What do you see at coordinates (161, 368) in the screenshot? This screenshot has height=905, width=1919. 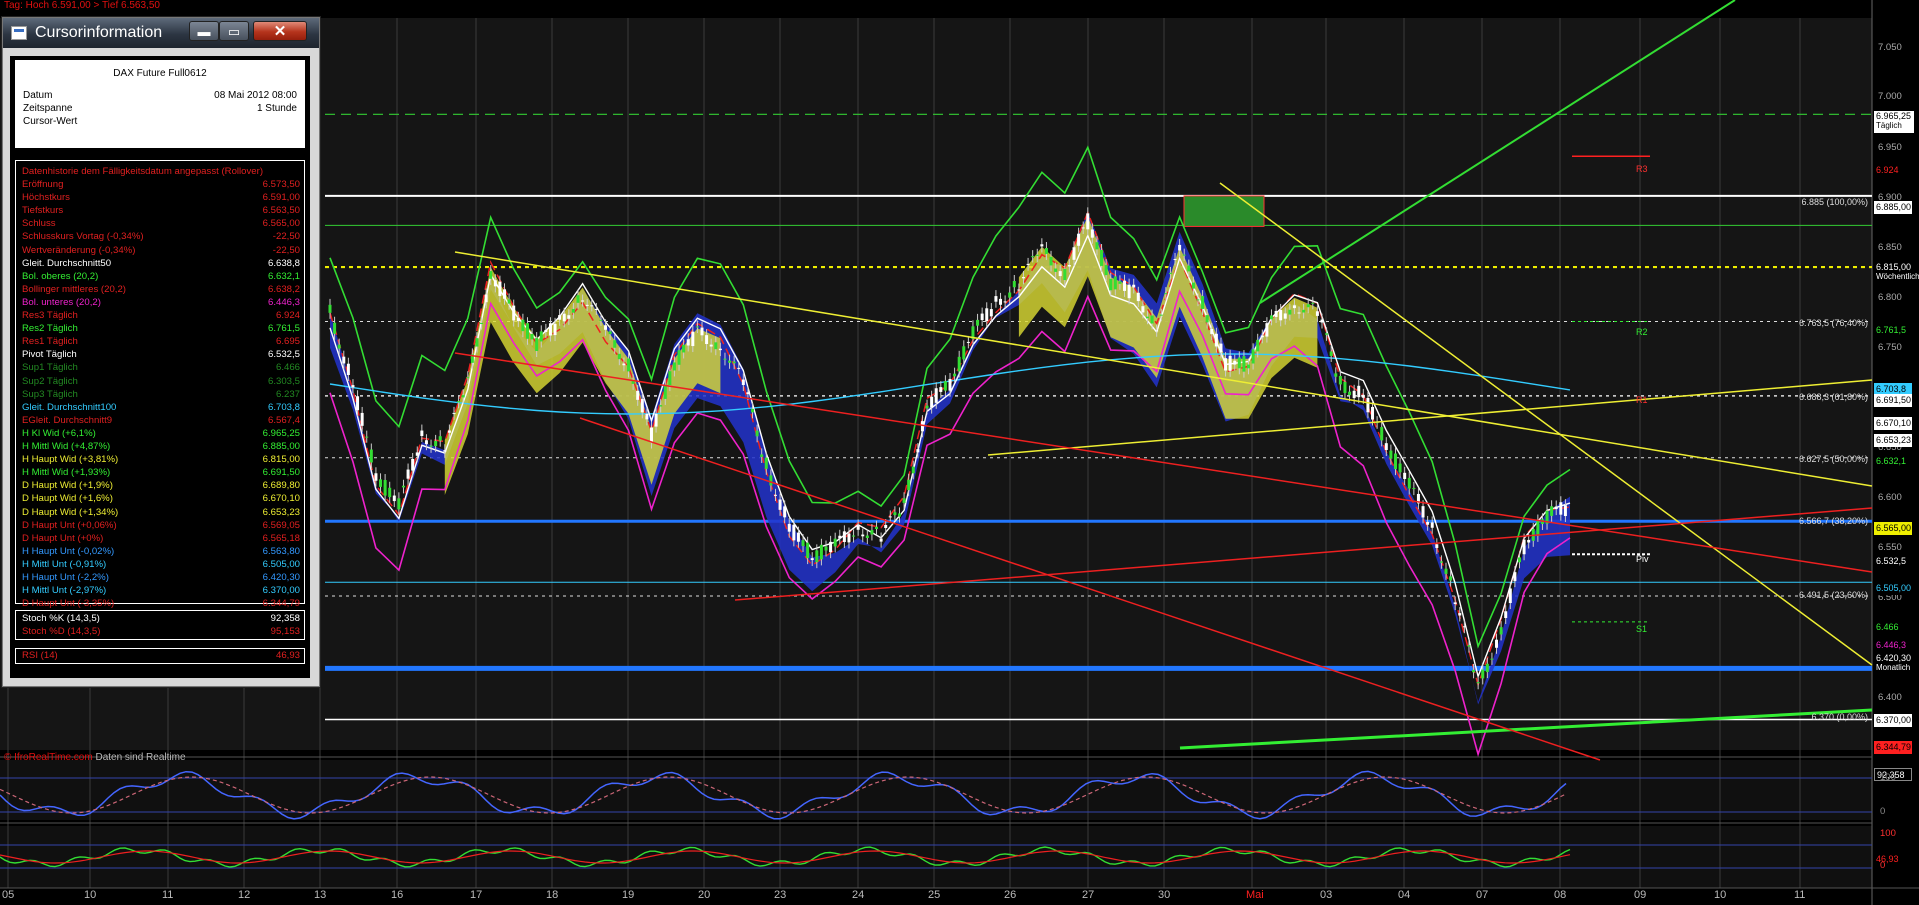 I see `history-row: Sup1 Täglich 6.466` at bounding box center [161, 368].